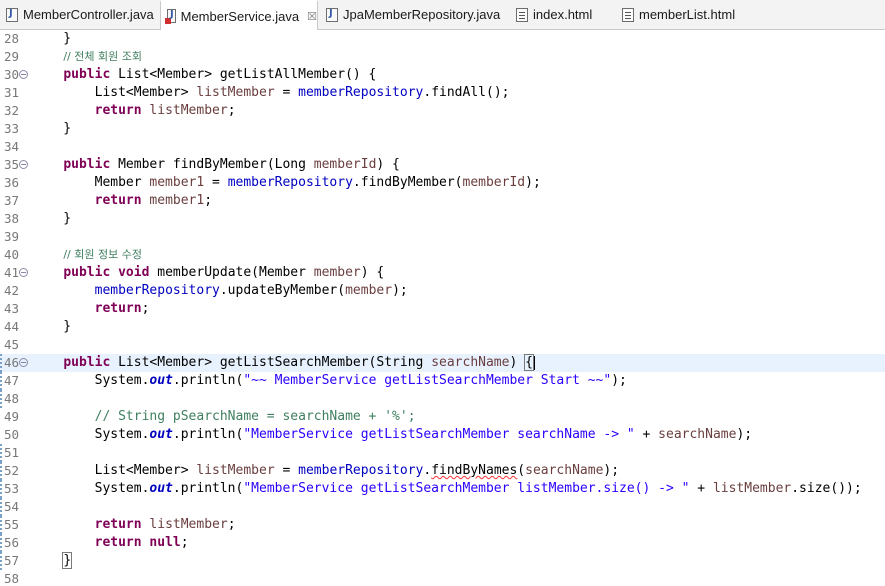 Image resolution: width=885 pixels, height=586 pixels. I want to click on tab-jpamemberrepository-java: JpaMemberRepository.java, so click(413, 14).